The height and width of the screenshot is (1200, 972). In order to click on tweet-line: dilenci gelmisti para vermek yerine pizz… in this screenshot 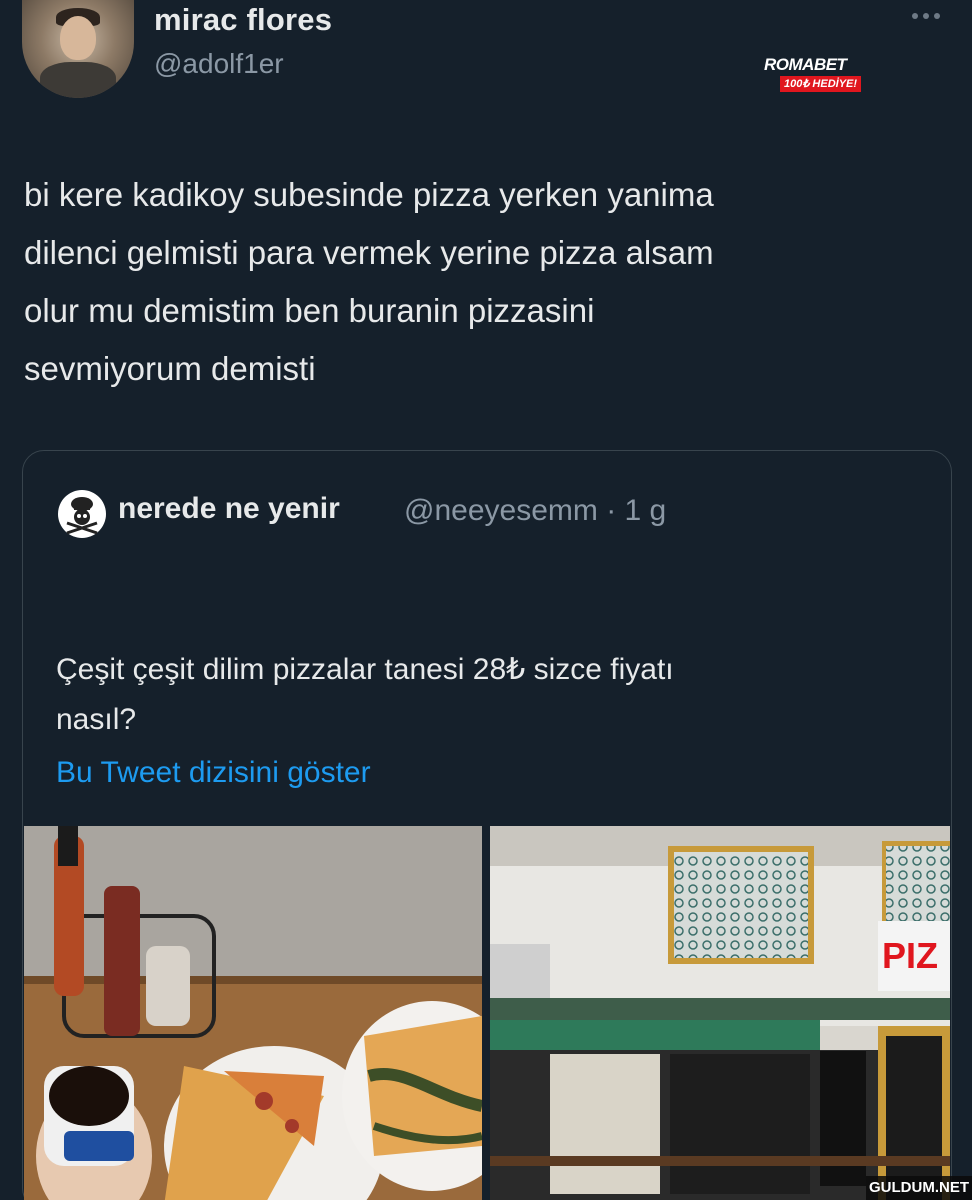, I will do `click(369, 252)`.